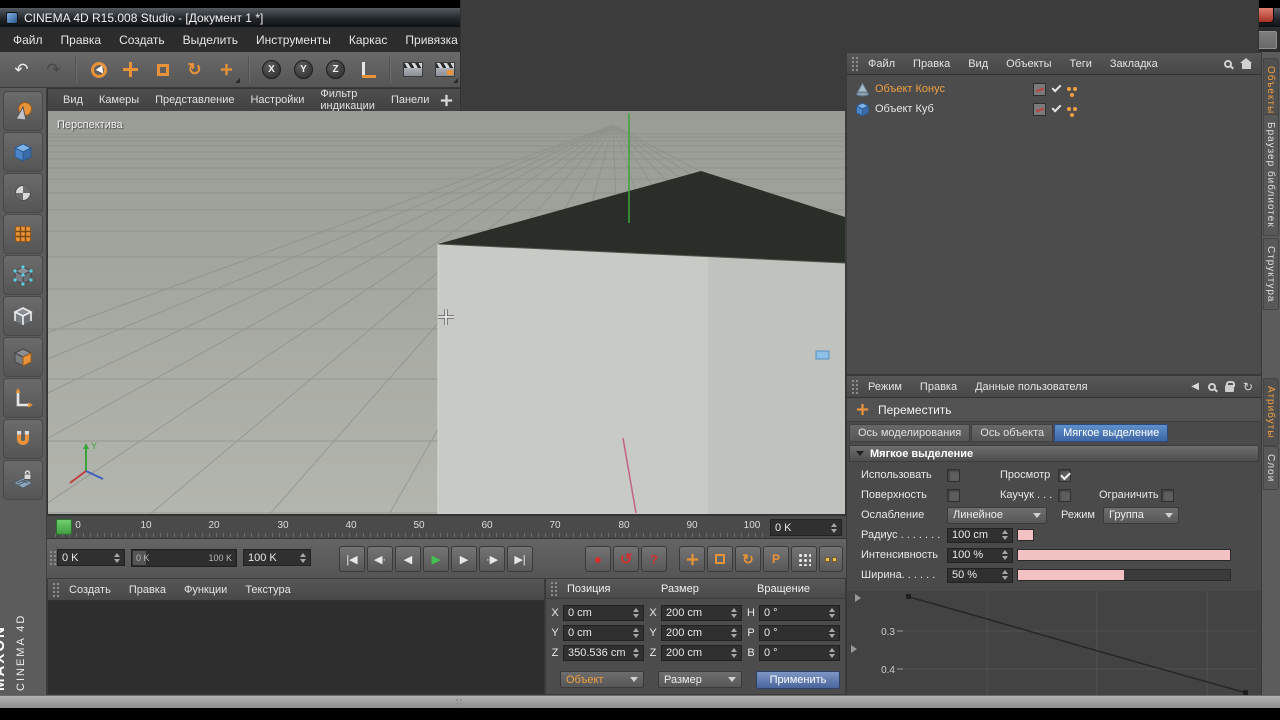 The image size is (1280, 720). What do you see at coordinates (28, 40) in the screenshot?
I see `menu-file: Файл` at bounding box center [28, 40].